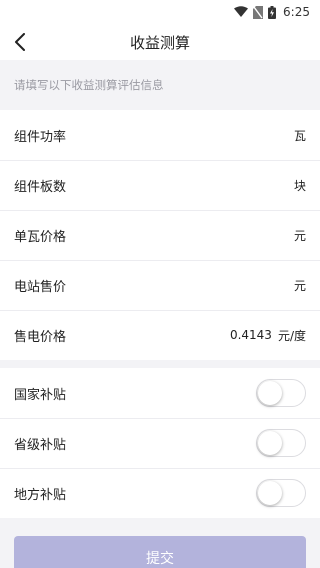 This screenshot has width=320, height=568. What do you see at coordinates (40, 445) in the screenshot?
I see `subsidy-label: 省级补贴` at bounding box center [40, 445].